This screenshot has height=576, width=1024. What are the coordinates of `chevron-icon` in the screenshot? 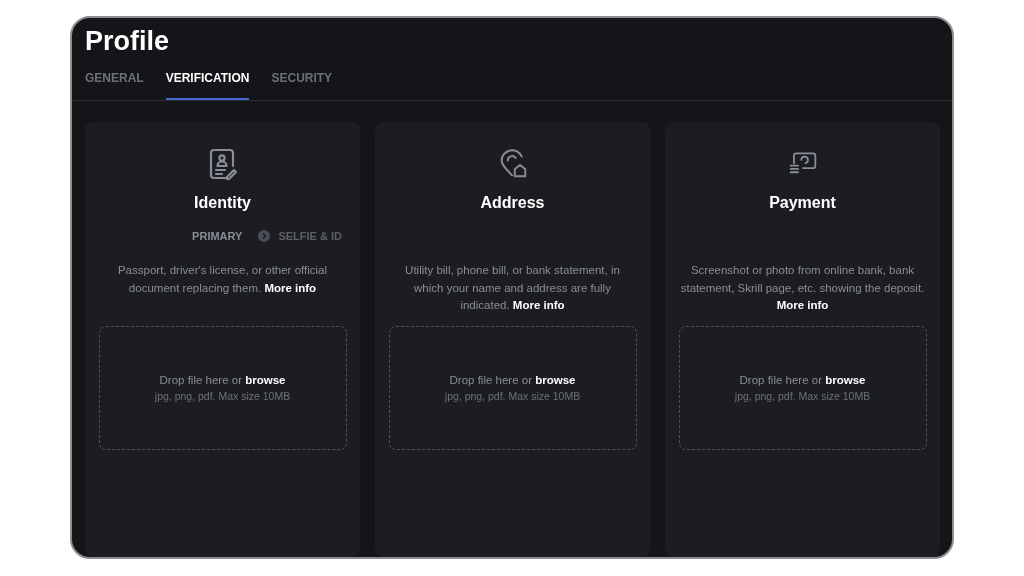 It's located at (264, 236).